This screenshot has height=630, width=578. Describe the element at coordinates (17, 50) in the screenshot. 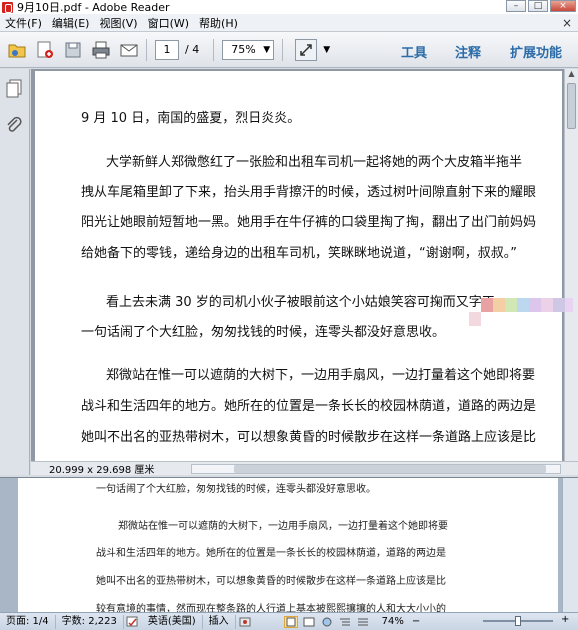

I see `open-file-icon` at that location.